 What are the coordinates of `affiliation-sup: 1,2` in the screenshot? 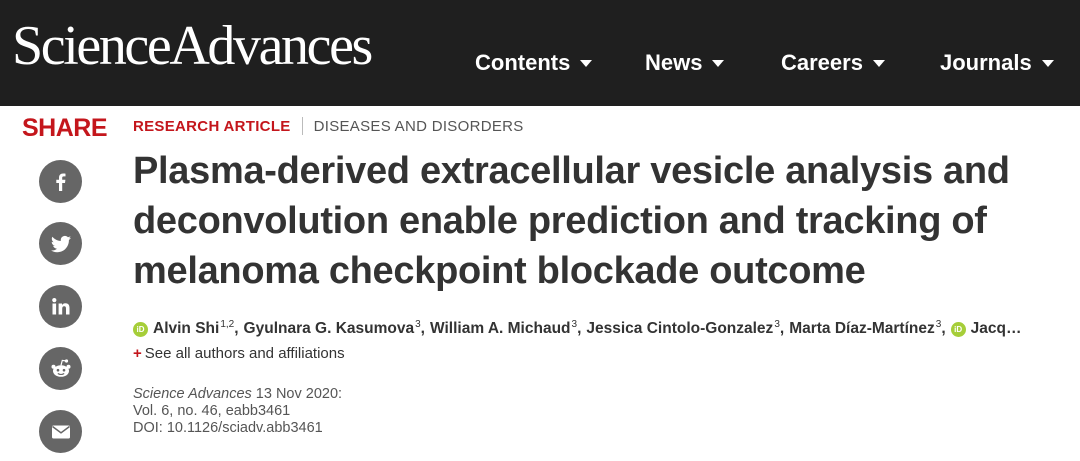 It's located at (227, 324).